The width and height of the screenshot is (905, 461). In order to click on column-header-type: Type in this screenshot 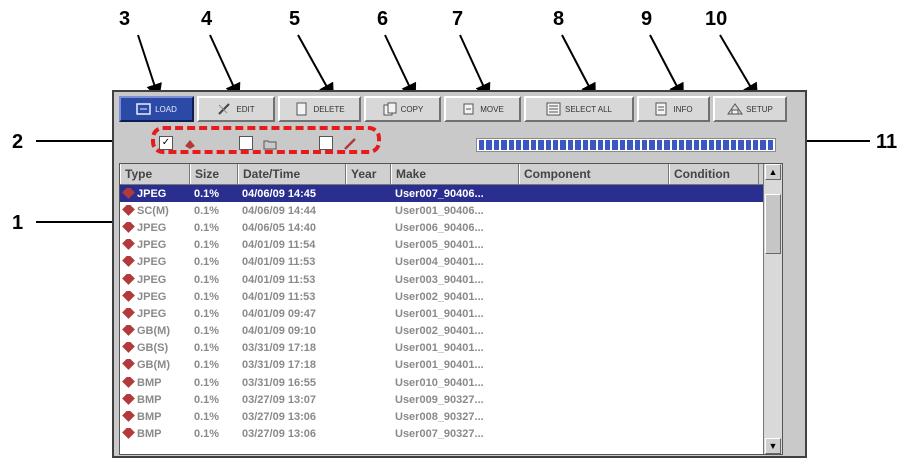, I will do `click(155, 174)`.